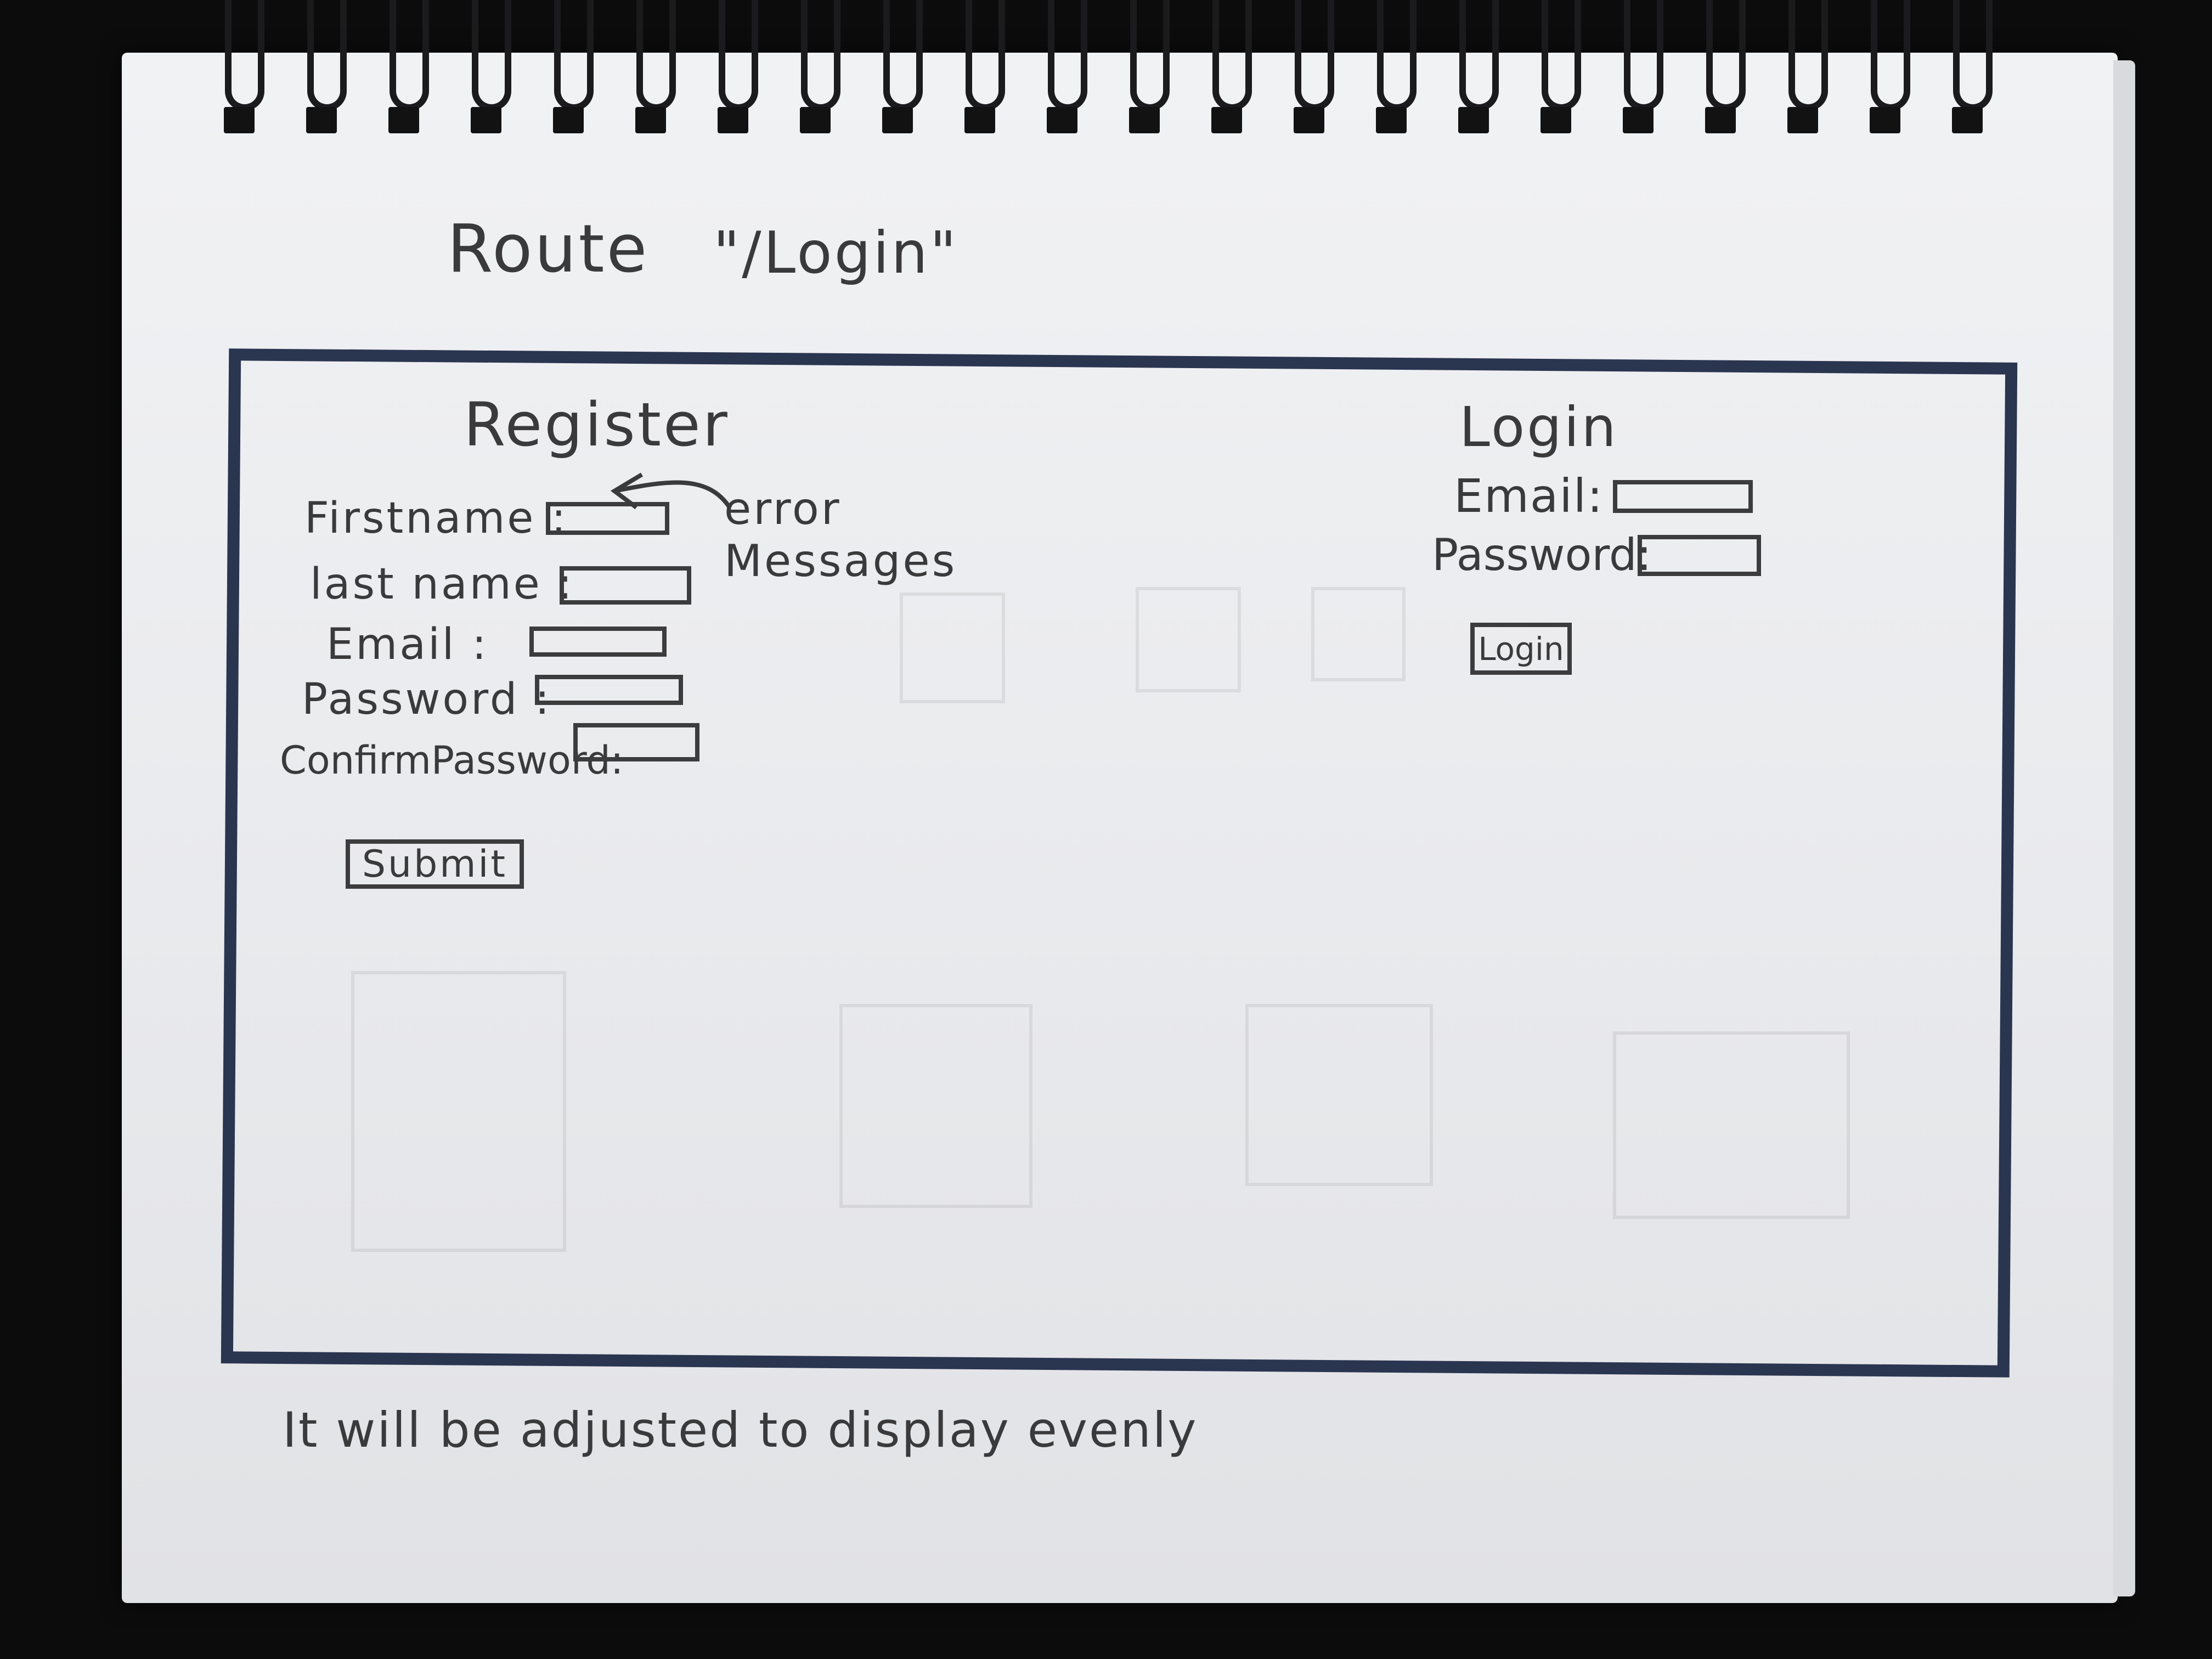 The image size is (2212, 1659). Describe the element at coordinates (407, 644) in the screenshot. I see `email-label: Email :` at that location.